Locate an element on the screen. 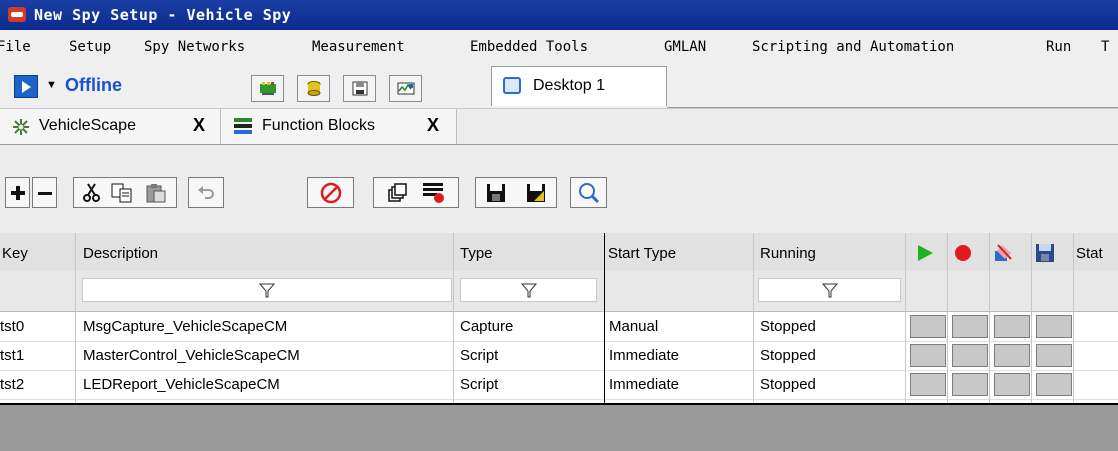 Image resolution: width=1118 pixels, height=451 pixels. running-filter is located at coordinates (829, 290).